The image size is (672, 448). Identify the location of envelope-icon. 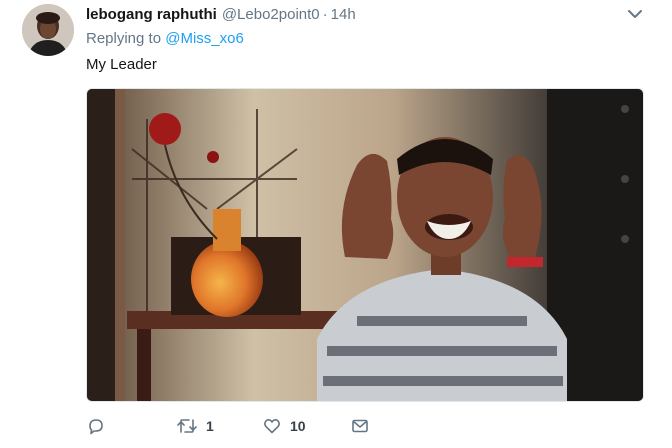
(360, 426).